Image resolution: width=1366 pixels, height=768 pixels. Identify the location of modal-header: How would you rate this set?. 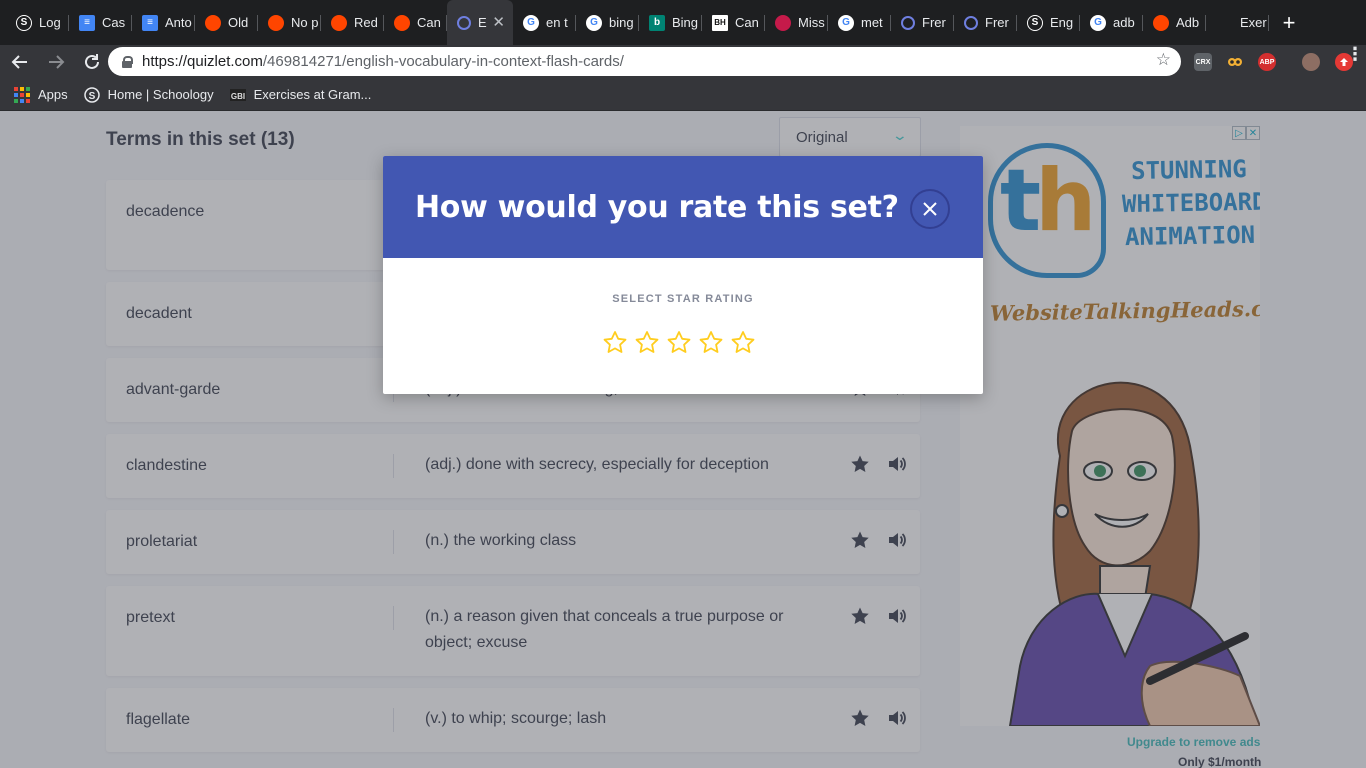
(683, 207).